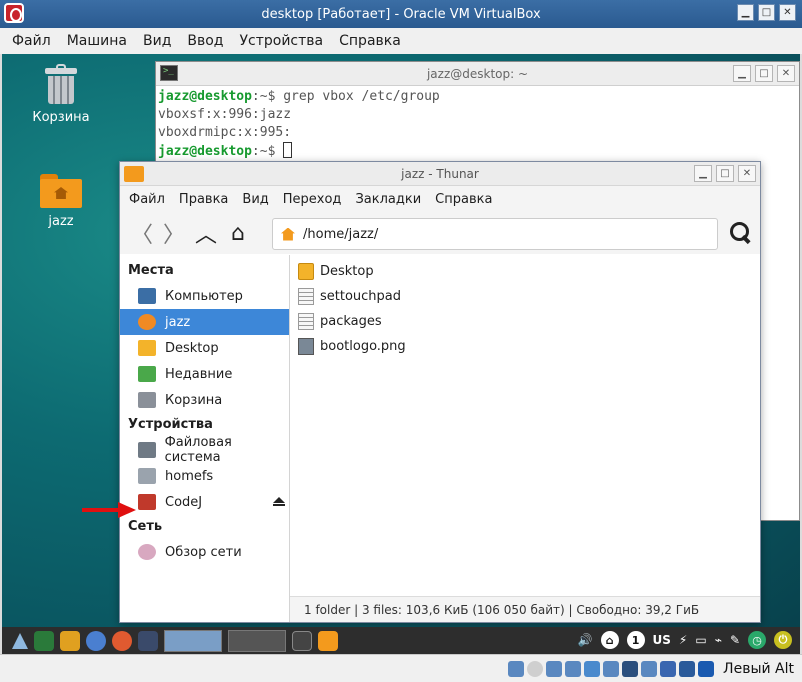 This screenshot has width=802, height=682. What do you see at coordinates (61, 117) in the screenshot?
I see `desktop-icon-label: Корзина` at bounding box center [61, 117].